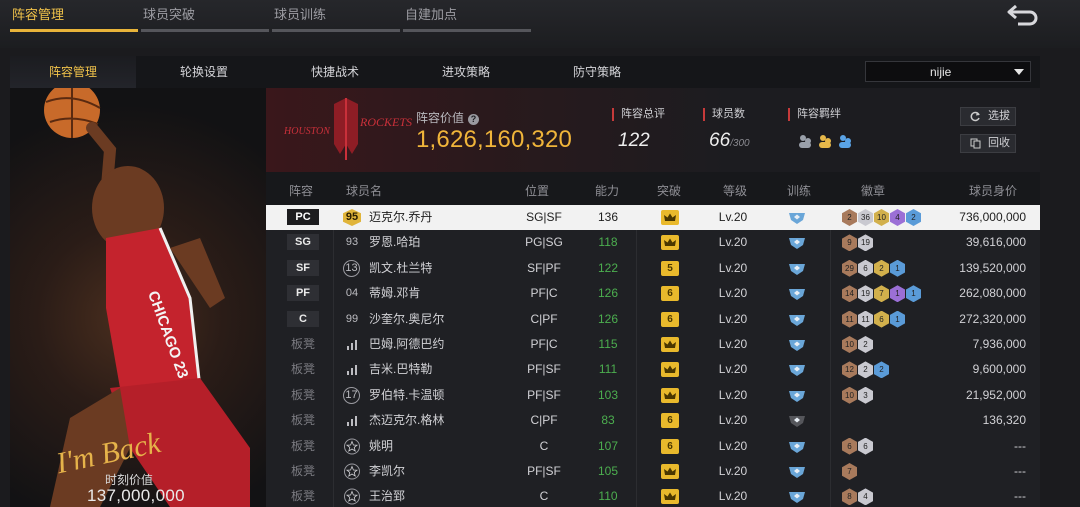  Describe the element at coordinates (865, 268) in the screenshot. I see `badge-hex: 6` at that location.